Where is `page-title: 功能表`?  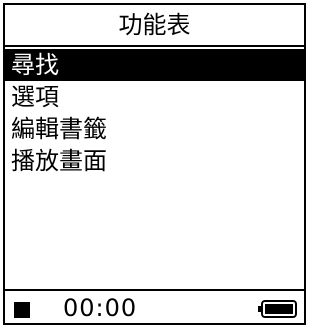 page-title: 功能表 is located at coordinates (154, 26).